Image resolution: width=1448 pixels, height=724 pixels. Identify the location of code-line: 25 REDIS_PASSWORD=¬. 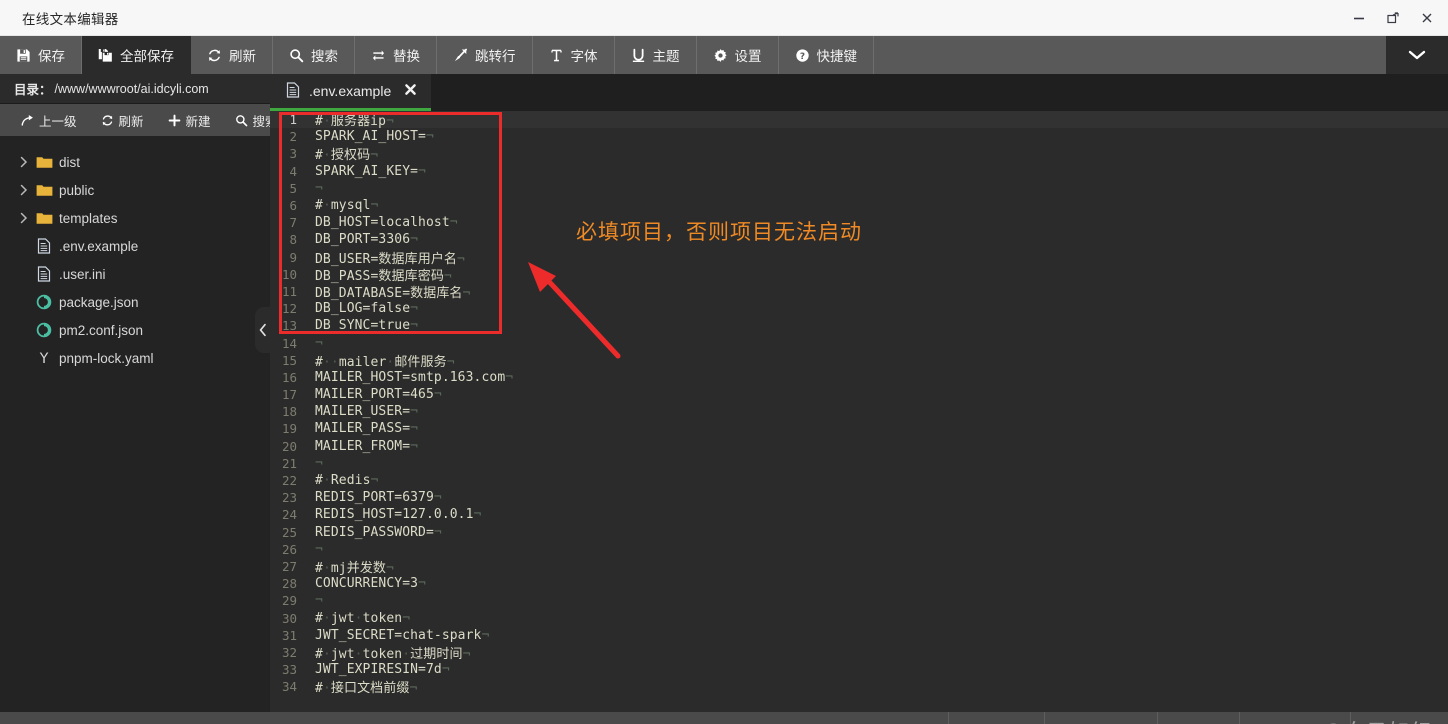
(859, 532).